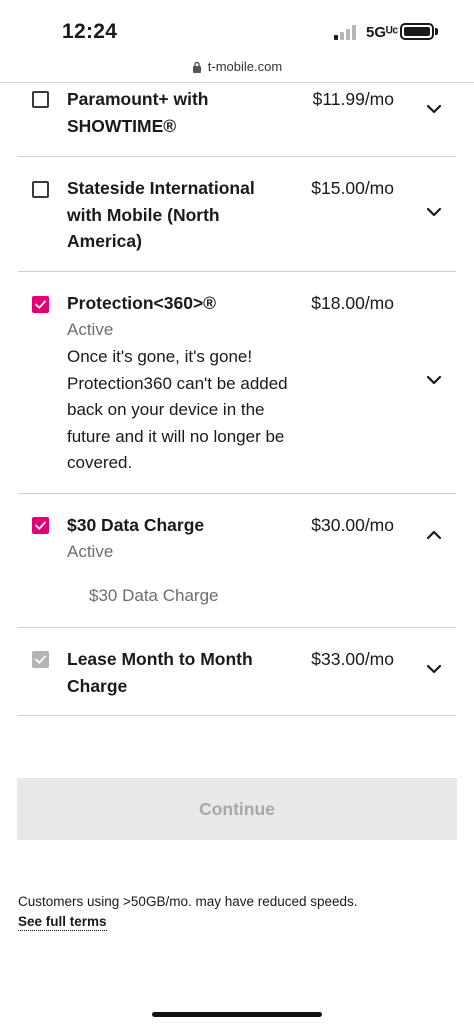 The height and width of the screenshot is (1027, 474). What do you see at coordinates (237, 82) in the screenshot?
I see `header-divider` at bounding box center [237, 82].